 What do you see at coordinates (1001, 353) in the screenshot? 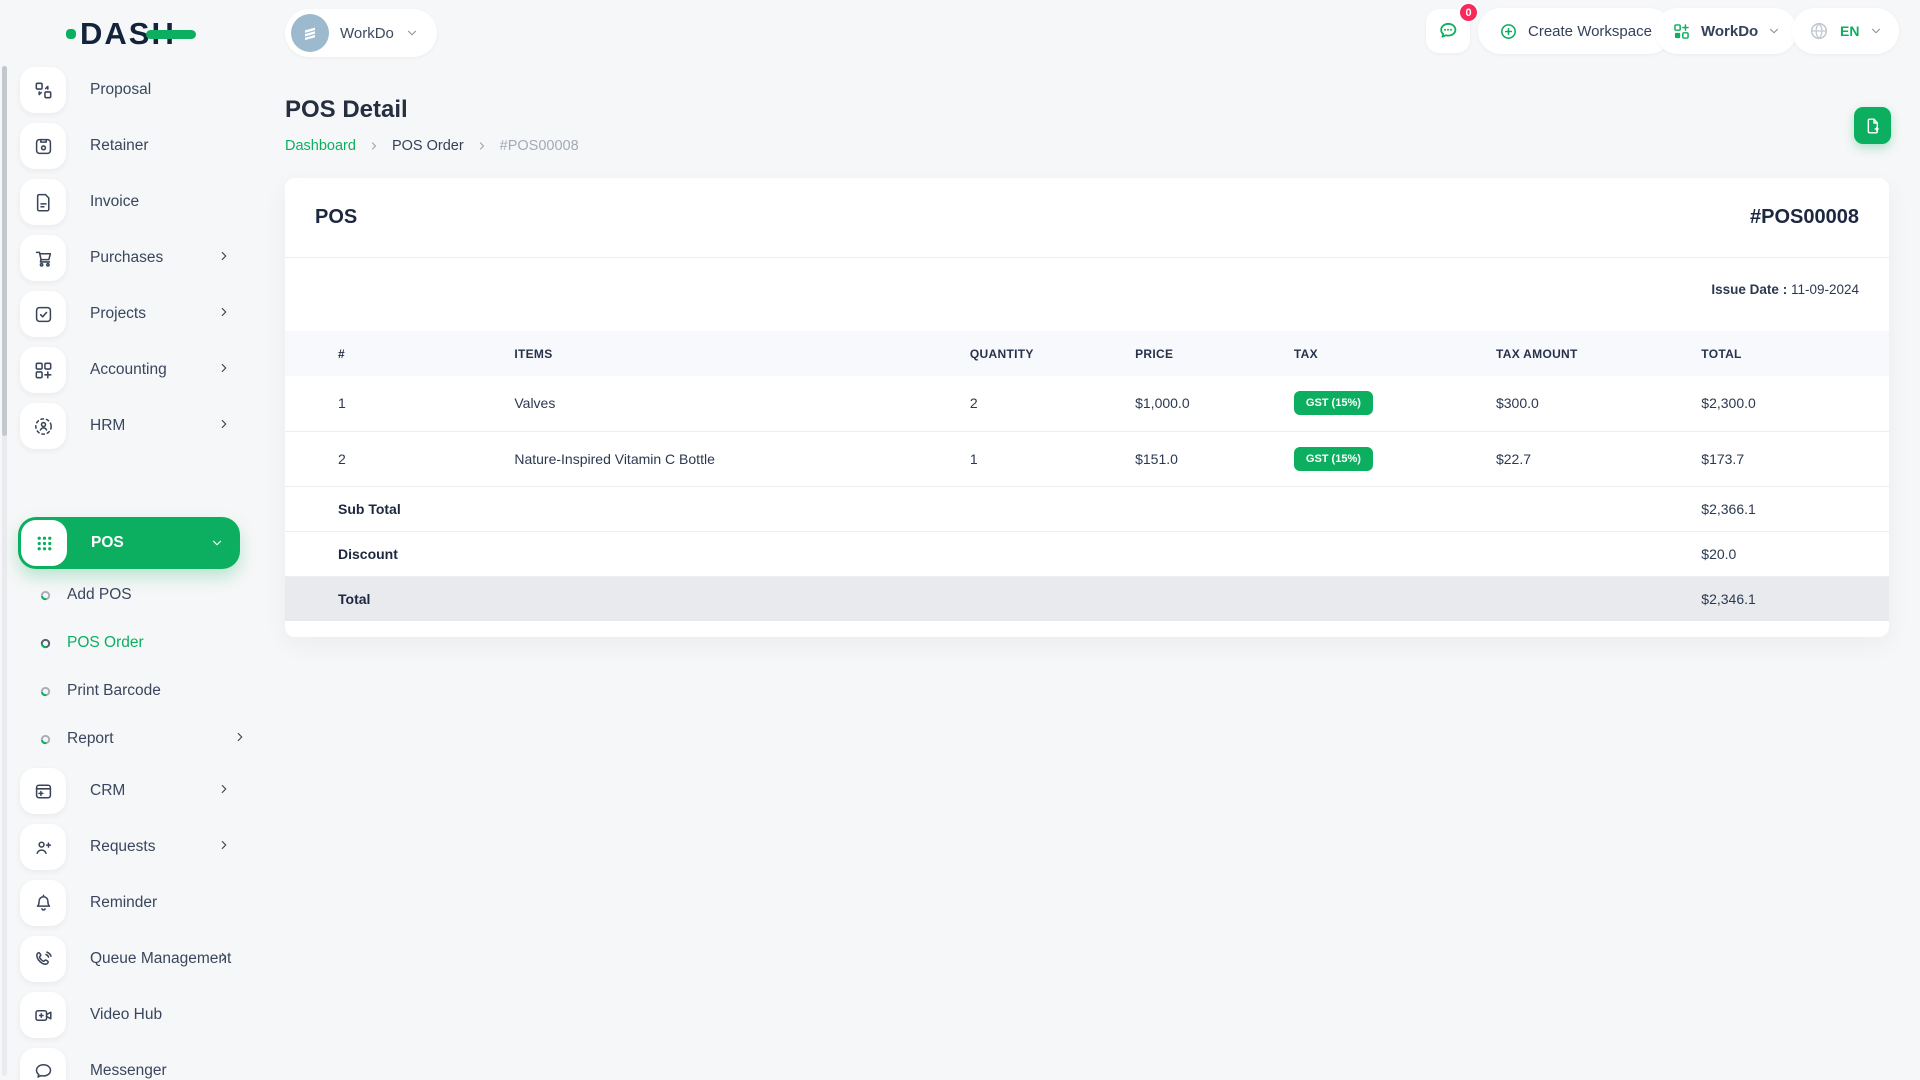
I see `col-quantity: QUANTITY` at bounding box center [1001, 353].